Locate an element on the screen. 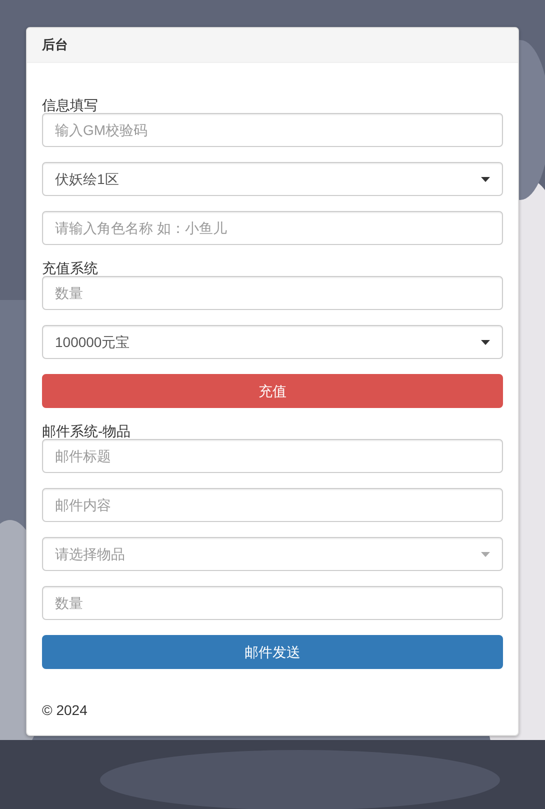 The image size is (545, 809). input-field: 请输入角色名称 如：小鱼儿 is located at coordinates (272, 228).